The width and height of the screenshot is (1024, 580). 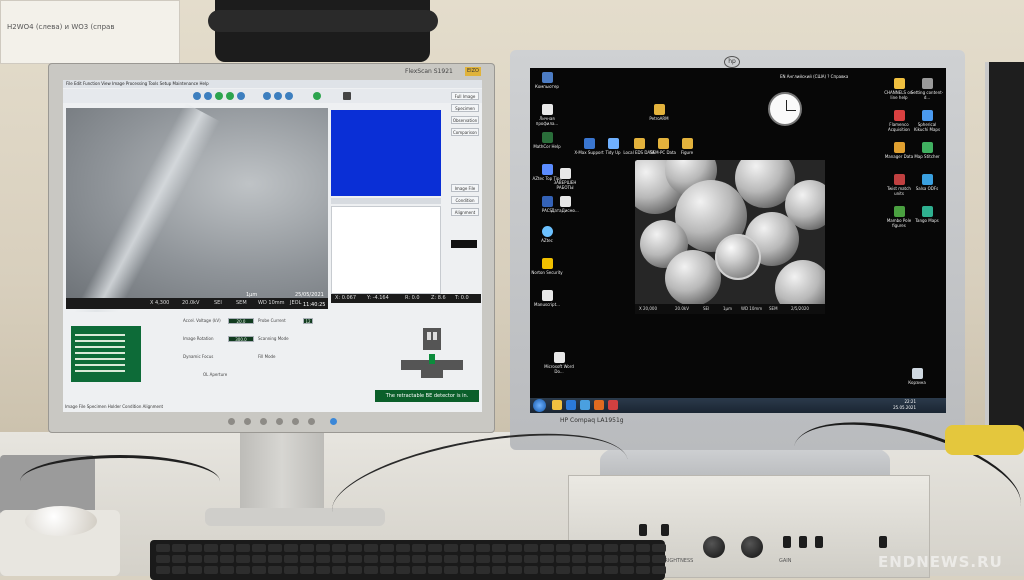 I want to click on text-tool-icon, so click(x=347, y=96).